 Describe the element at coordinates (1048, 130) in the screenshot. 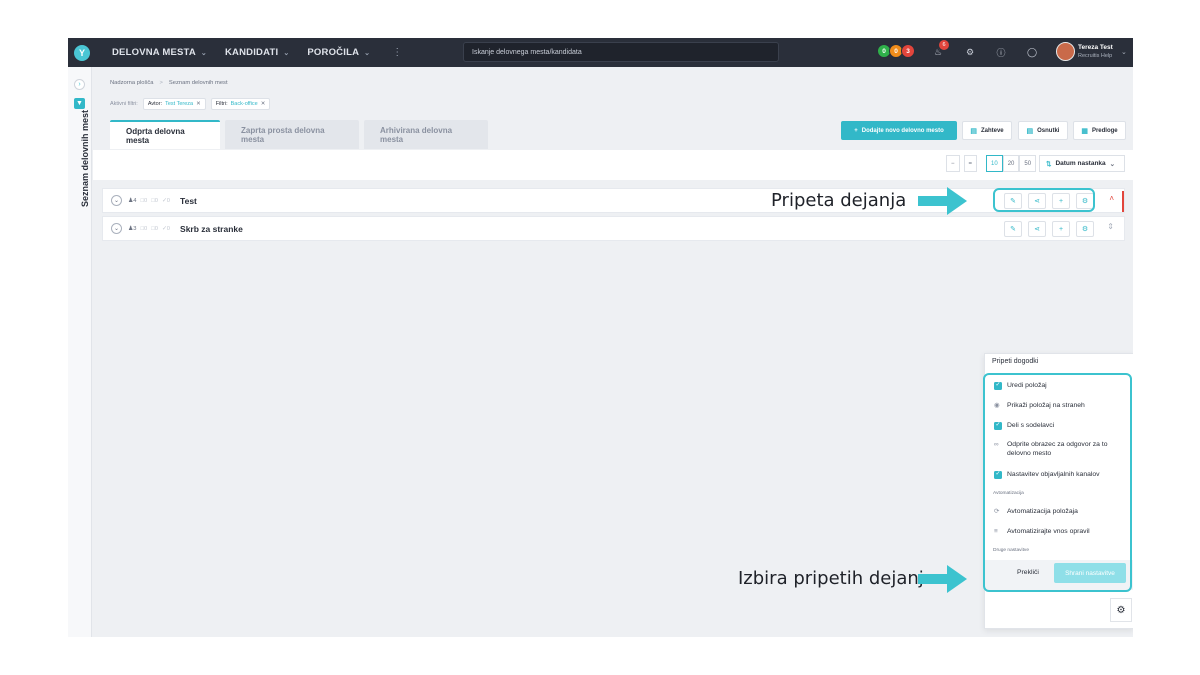

I see `drafts-label: Osnutki` at that location.